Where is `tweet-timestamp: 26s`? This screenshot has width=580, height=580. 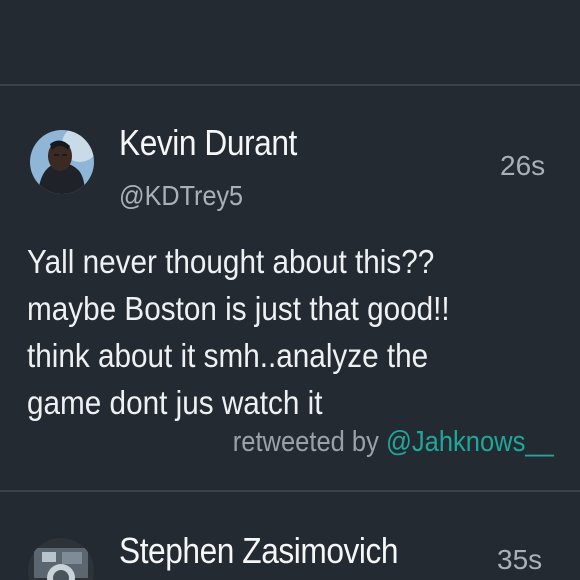
tweet-timestamp: 26s is located at coordinates (523, 165).